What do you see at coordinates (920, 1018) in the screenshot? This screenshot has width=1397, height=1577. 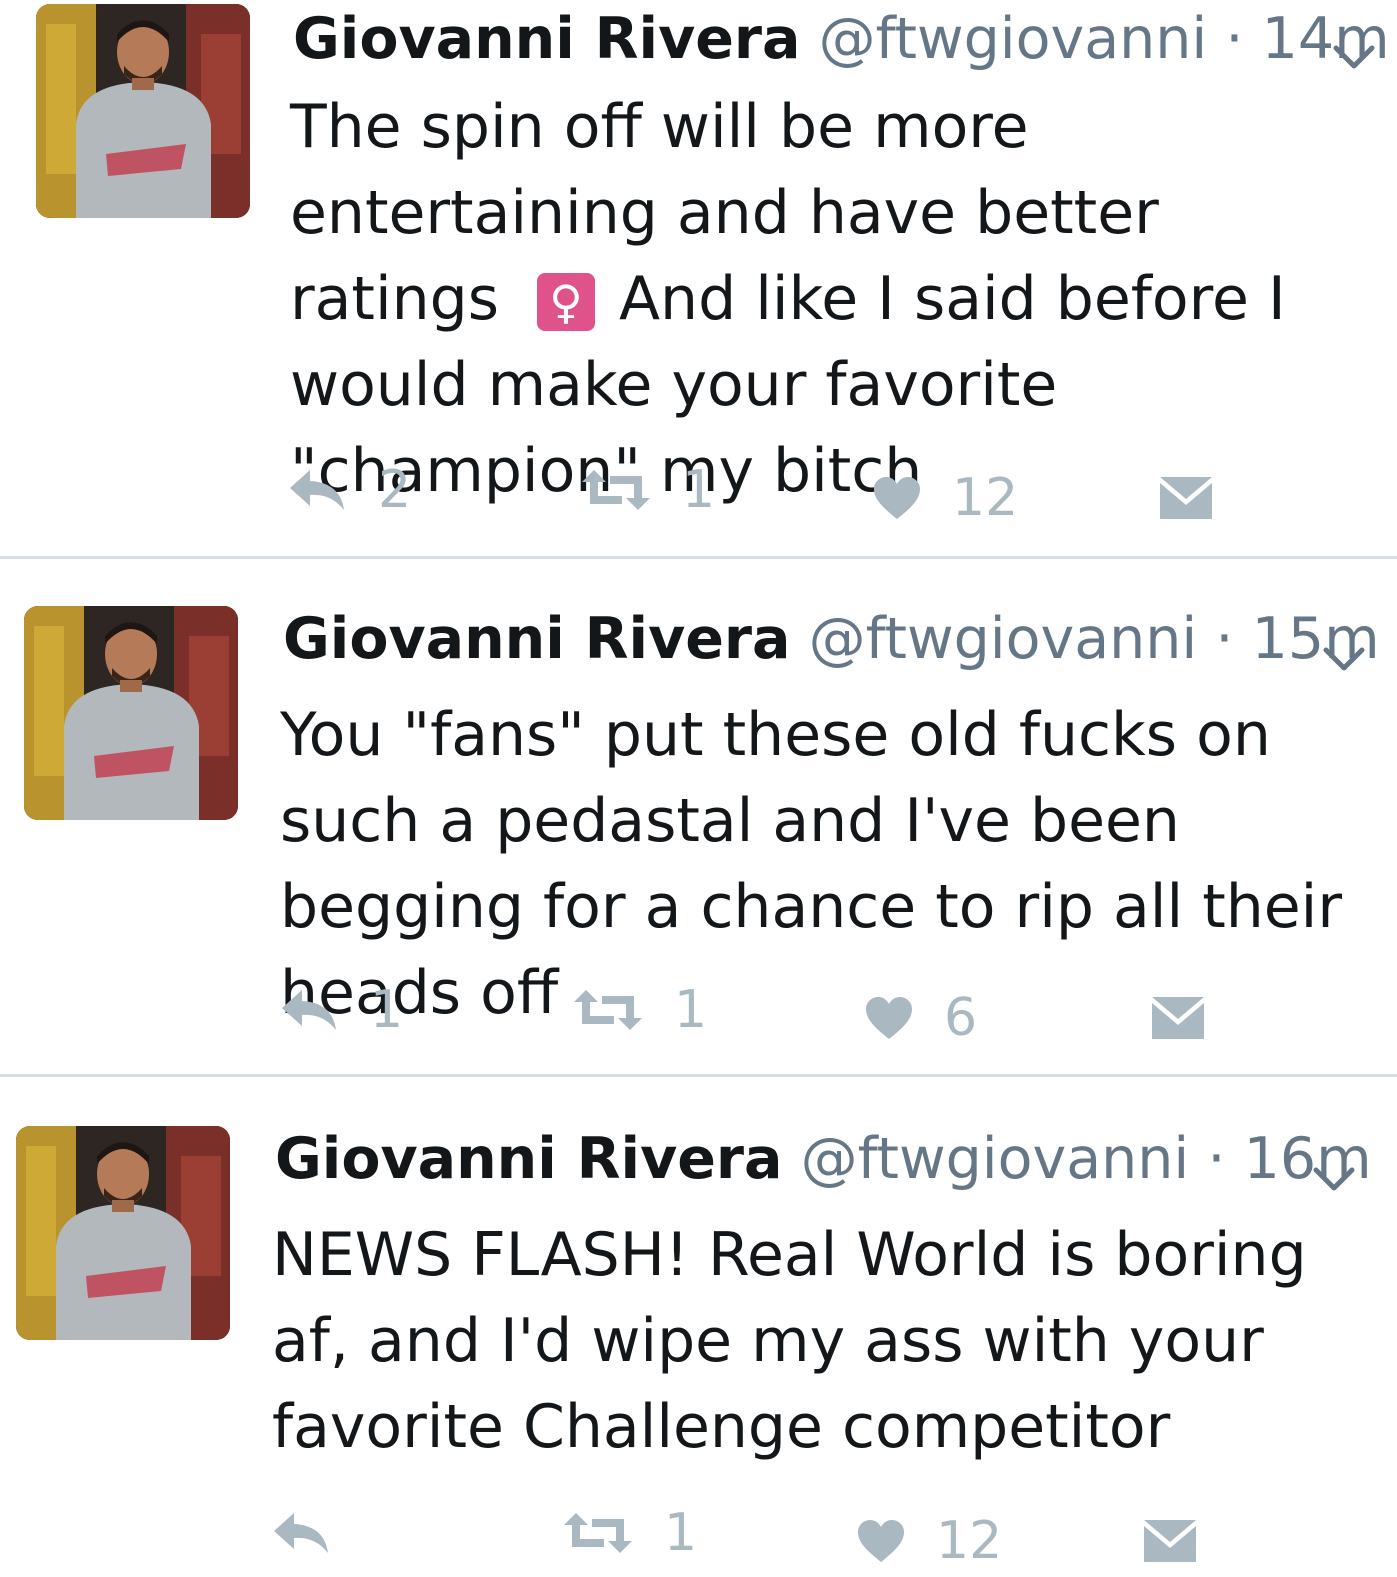 I see `like-button: 6` at bounding box center [920, 1018].